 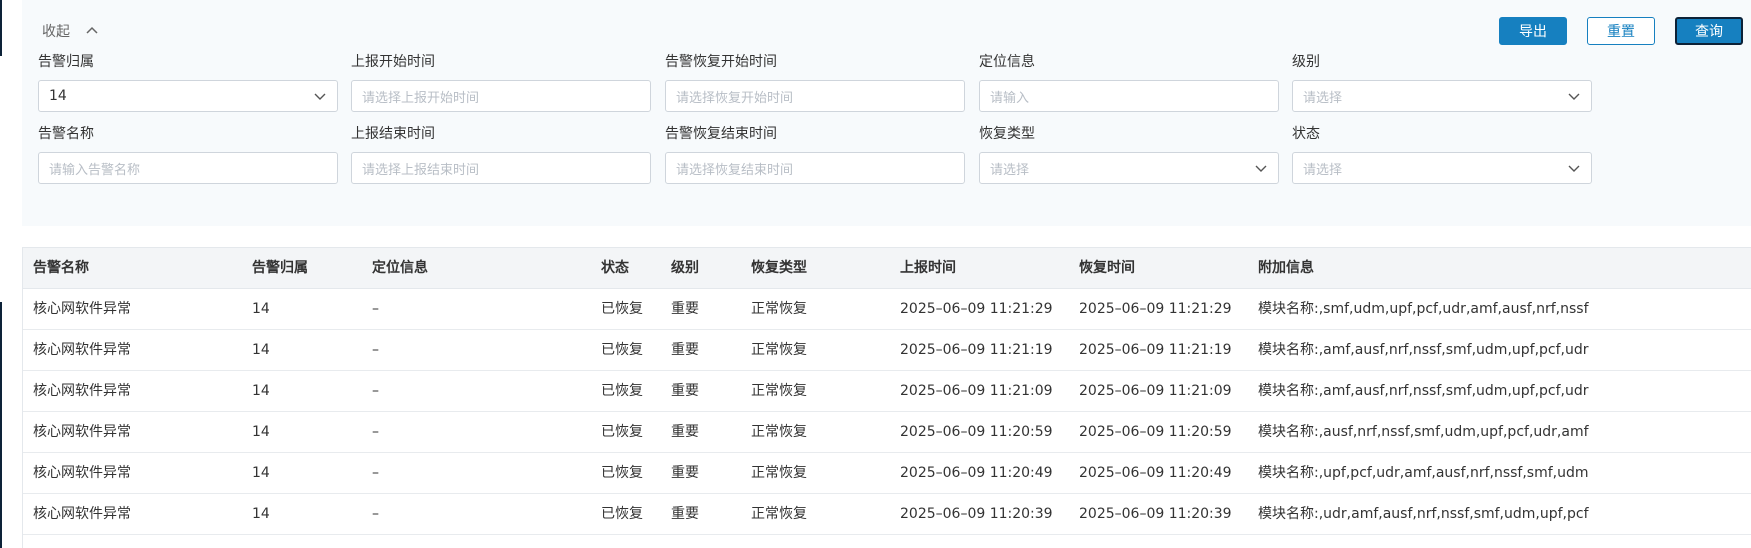 What do you see at coordinates (815, 168) in the screenshot?
I see `recovery-end-time-input: 请选择恢复结束时间` at bounding box center [815, 168].